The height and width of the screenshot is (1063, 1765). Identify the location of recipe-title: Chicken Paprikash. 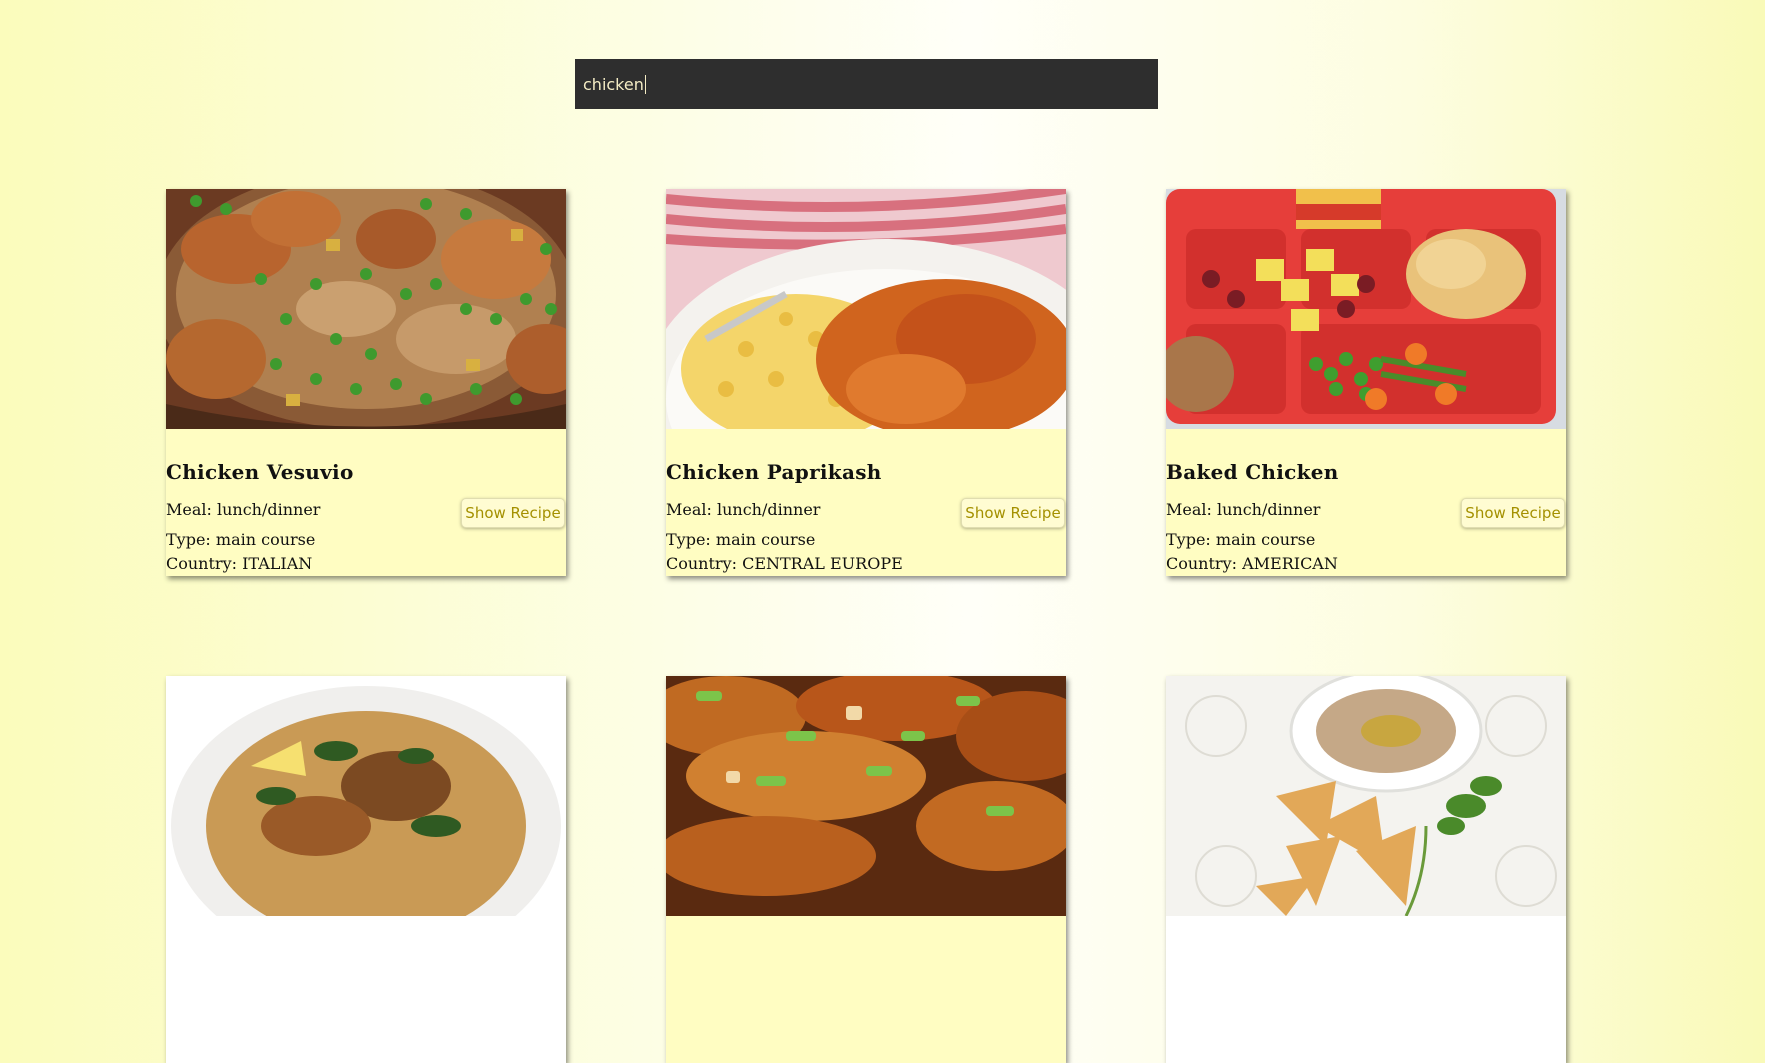
(774, 472).